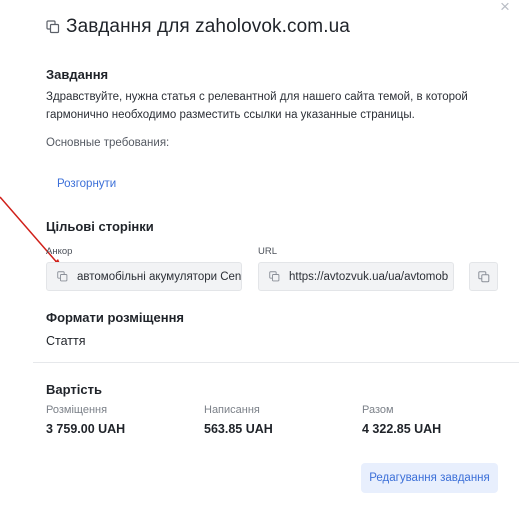 This screenshot has height=512, width=519. I want to click on dialog-header: Завдання для zaholovok.com.ua, so click(198, 27).